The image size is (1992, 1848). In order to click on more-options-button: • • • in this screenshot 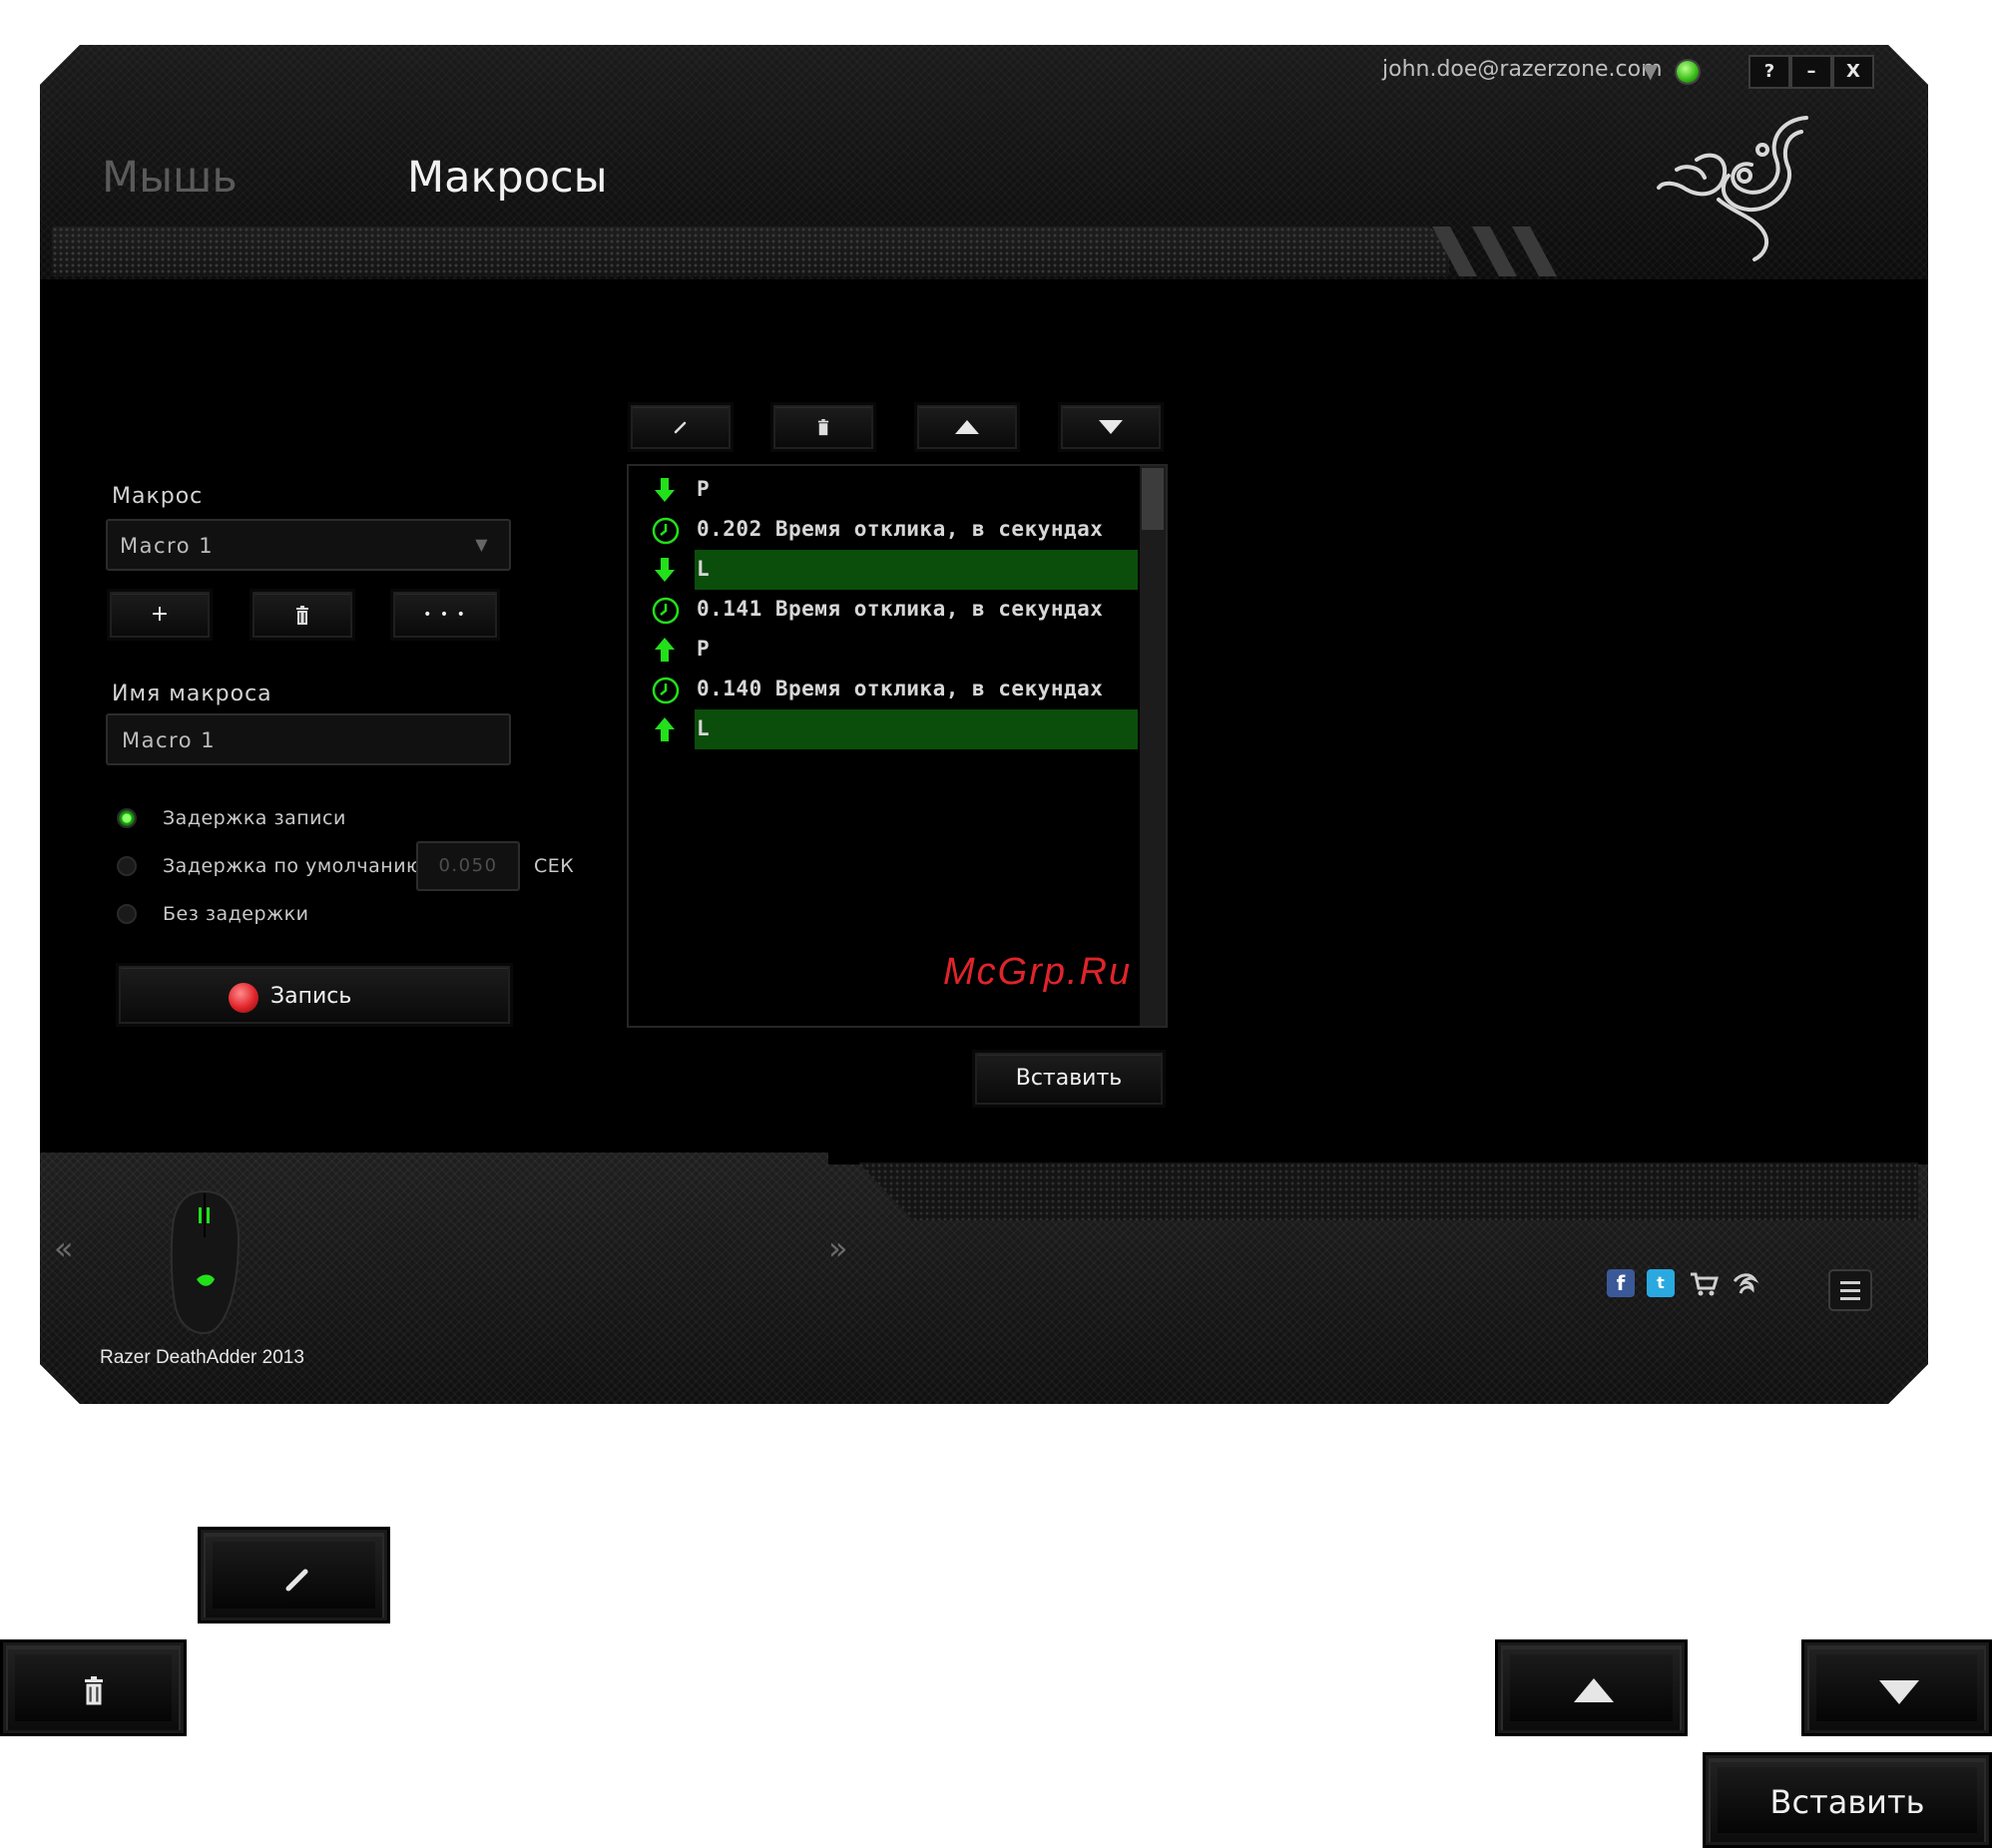, I will do `click(445, 615)`.